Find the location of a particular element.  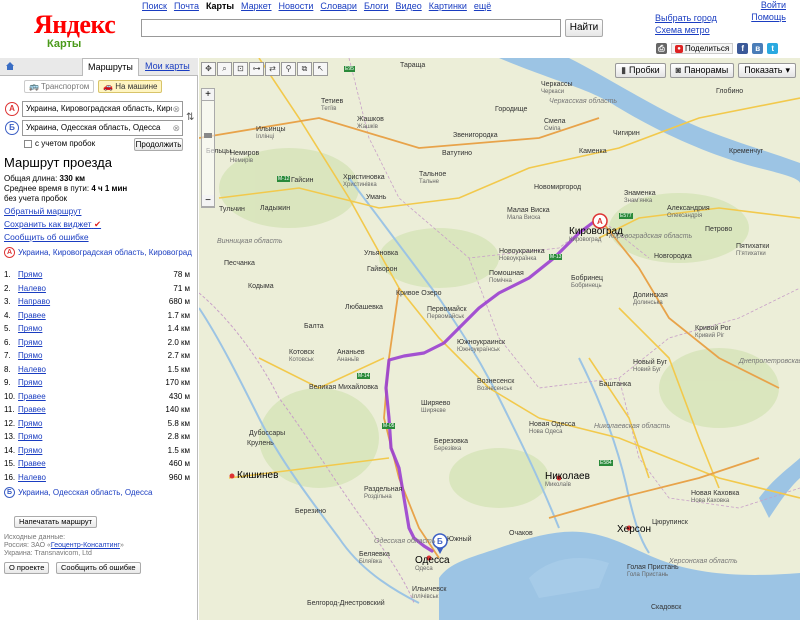

city-label: Николаев is located at coordinates (567, 476).